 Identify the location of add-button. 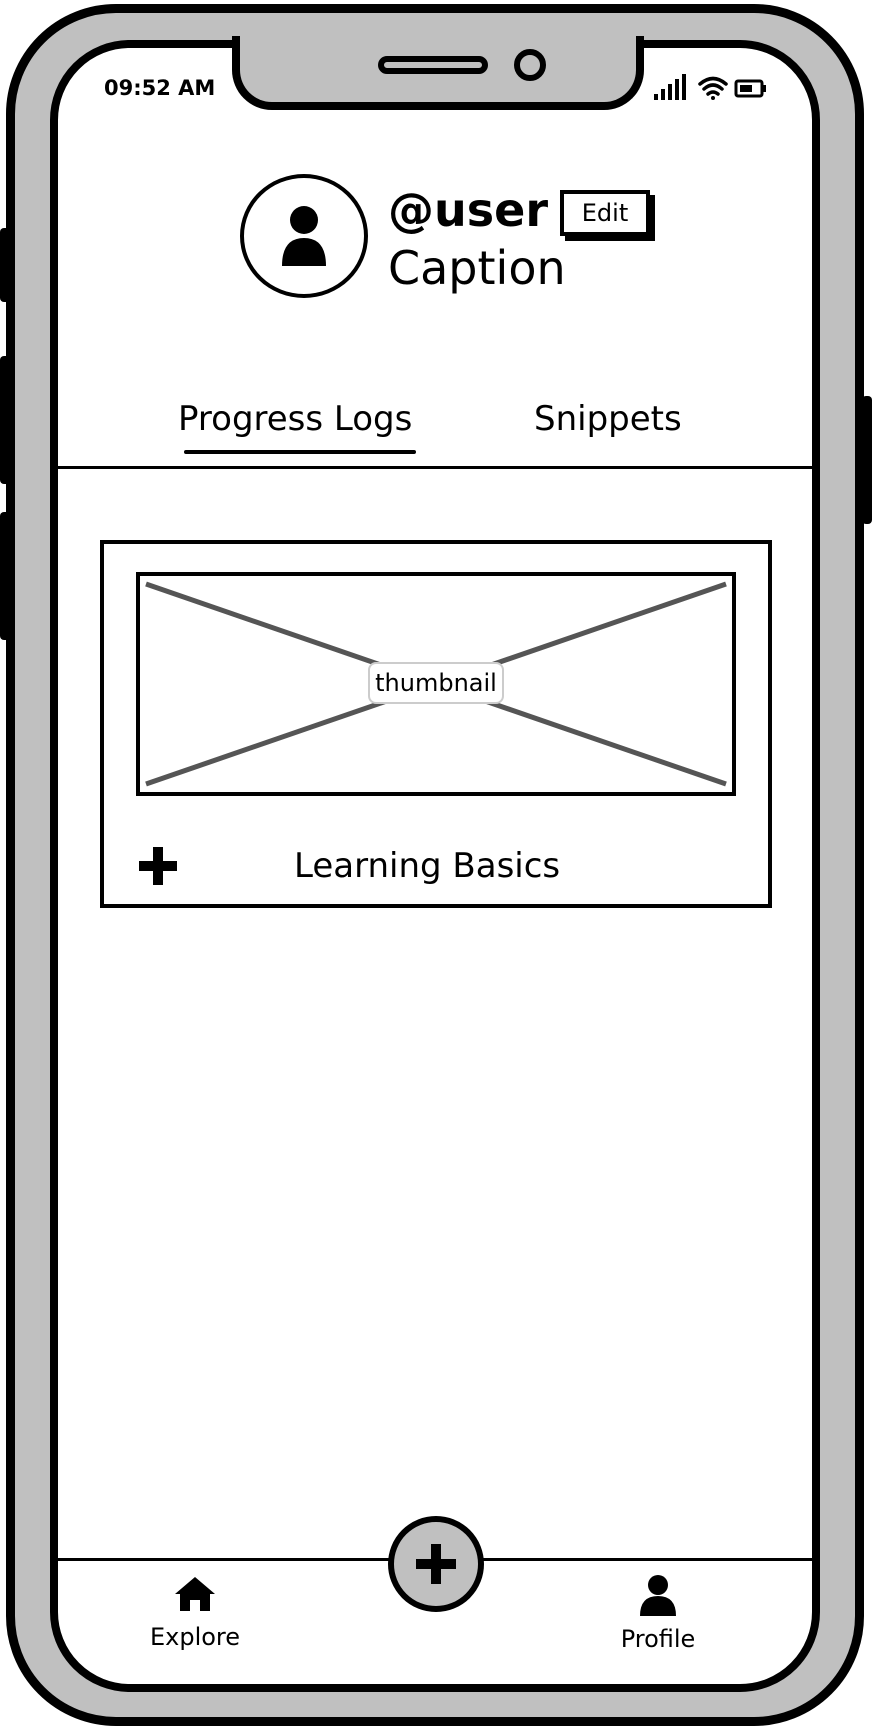
(436, 1564).